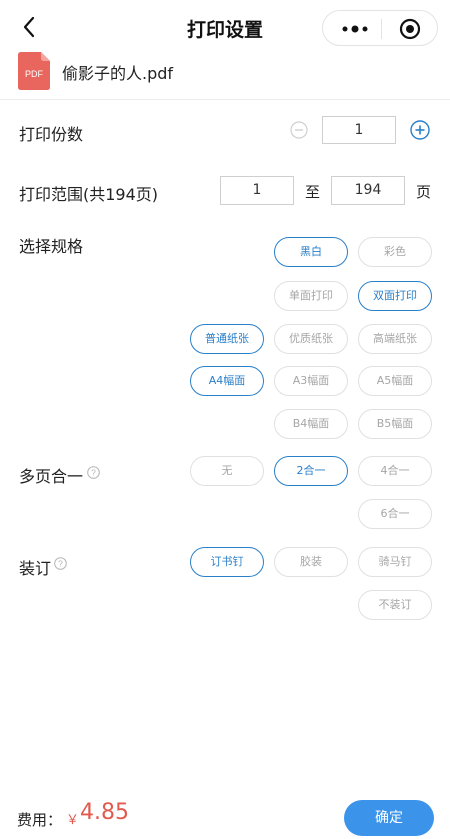 The width and height of the screenshot is (450, 839). I want to click on spec-label: 选择规格, so click(51, 246).